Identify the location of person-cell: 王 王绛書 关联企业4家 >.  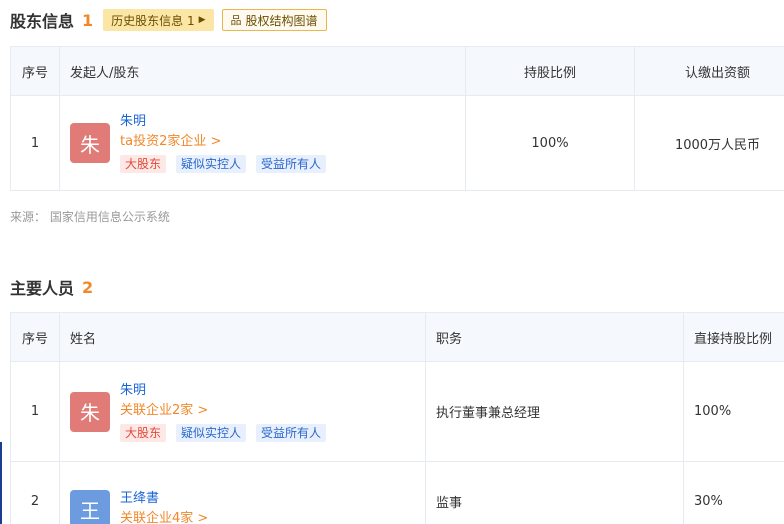
(242, 492).